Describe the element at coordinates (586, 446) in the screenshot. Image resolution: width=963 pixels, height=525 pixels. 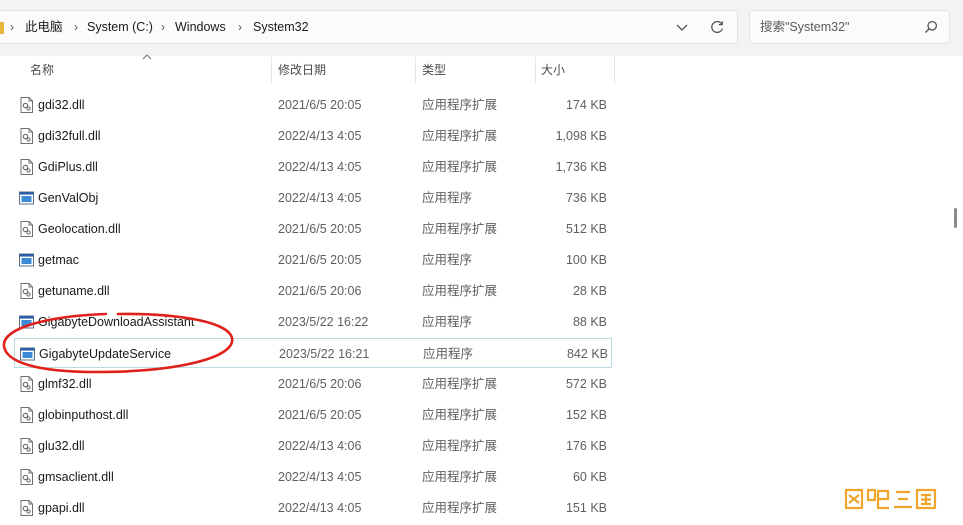
I see `file-size: 176 KB` at that location.